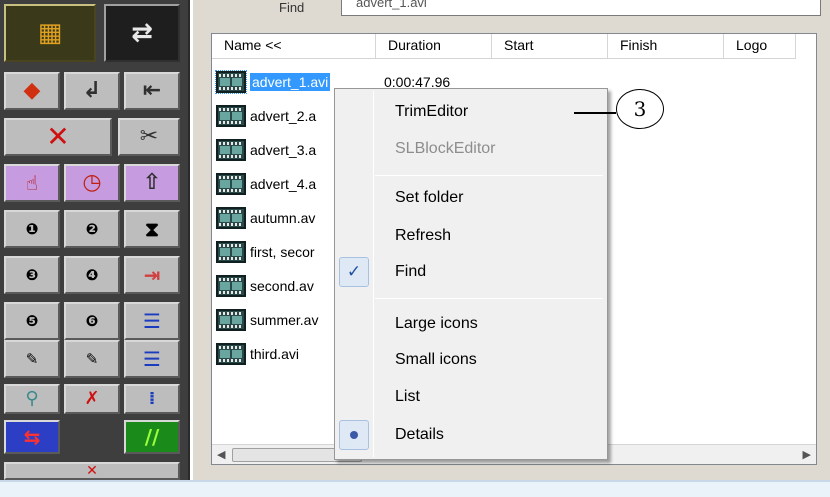 The height and width of the screenshot is (497, 830). I want to click on menu-item-slblockeditor: SLBlockEditor, so click(445, 148).